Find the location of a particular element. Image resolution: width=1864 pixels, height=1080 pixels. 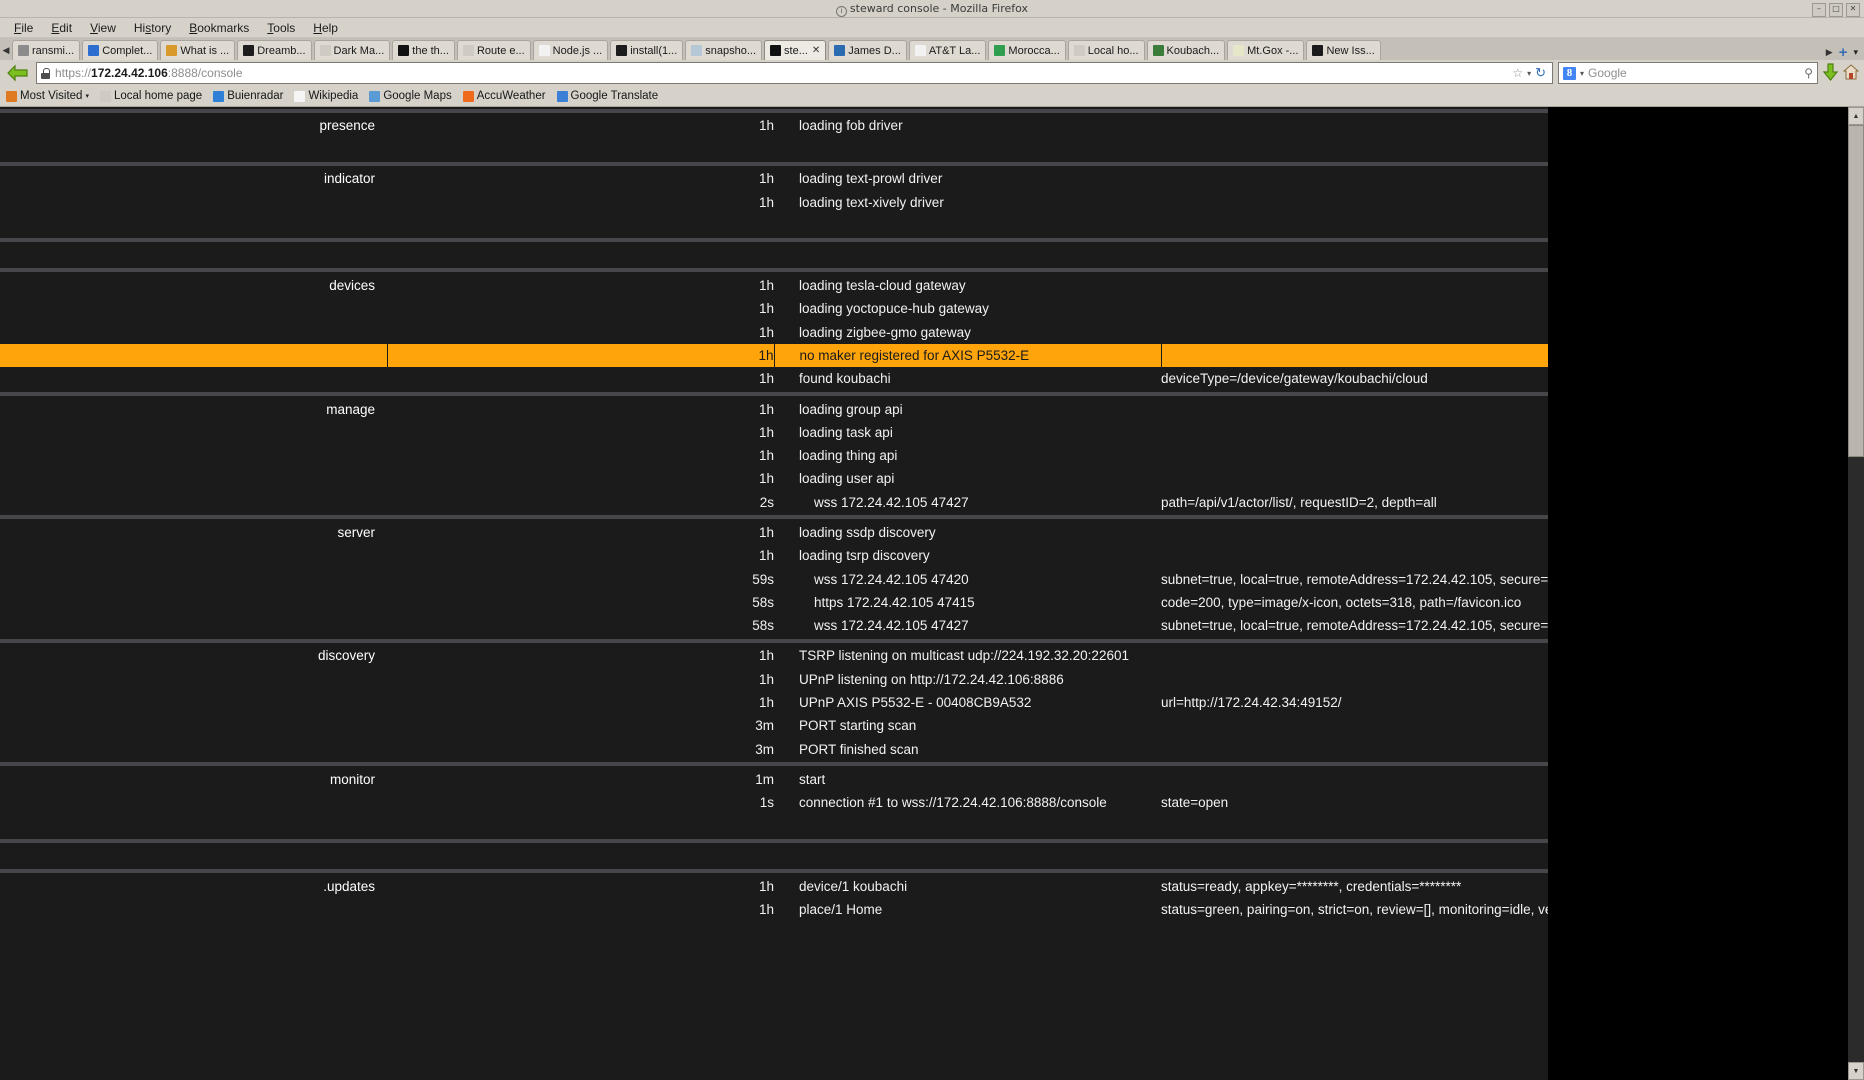

log-row: indicator 1h loading text-prowl driver is located at coordinates (774, 178).